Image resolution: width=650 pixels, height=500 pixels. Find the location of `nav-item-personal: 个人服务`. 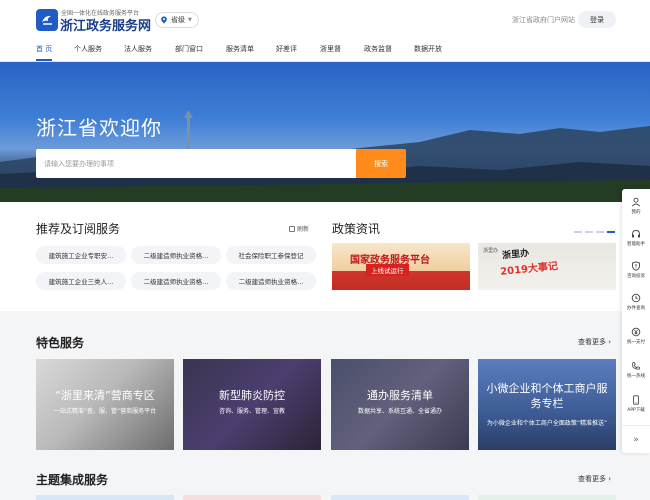

nav-item-personal: 个人服务 is located at coordinates (88, 49).